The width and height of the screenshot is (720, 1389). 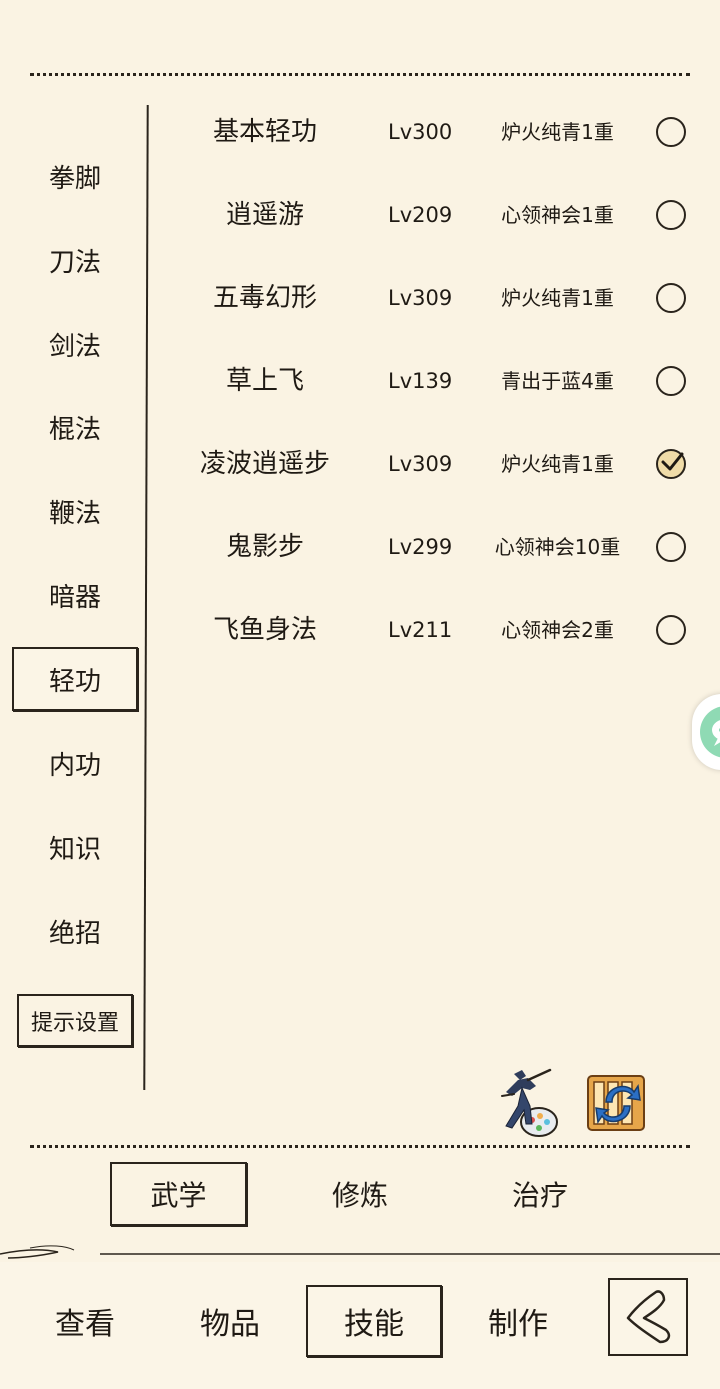 What do you see at coordinates (264, 630) in the screenshot?
I see `skill-name: 飞鱼身法` at bounding box center [264, 630].